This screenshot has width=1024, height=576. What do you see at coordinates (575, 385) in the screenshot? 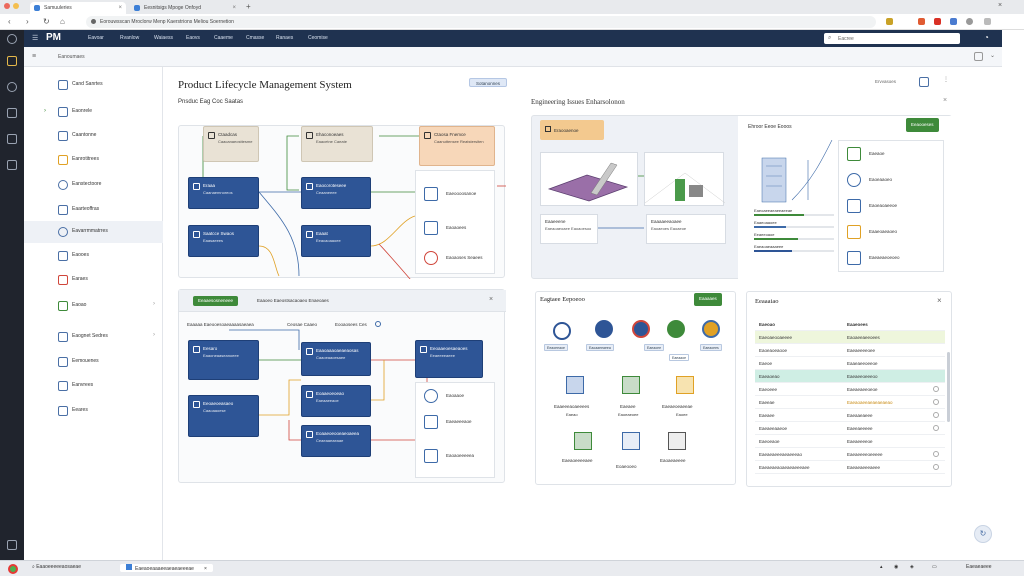
I see `server-icon` at bounding box center [575, 385].